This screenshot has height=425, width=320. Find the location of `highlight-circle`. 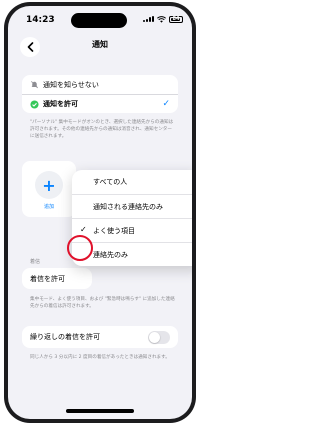

highlight-circle is located at coordinates (80, 248).